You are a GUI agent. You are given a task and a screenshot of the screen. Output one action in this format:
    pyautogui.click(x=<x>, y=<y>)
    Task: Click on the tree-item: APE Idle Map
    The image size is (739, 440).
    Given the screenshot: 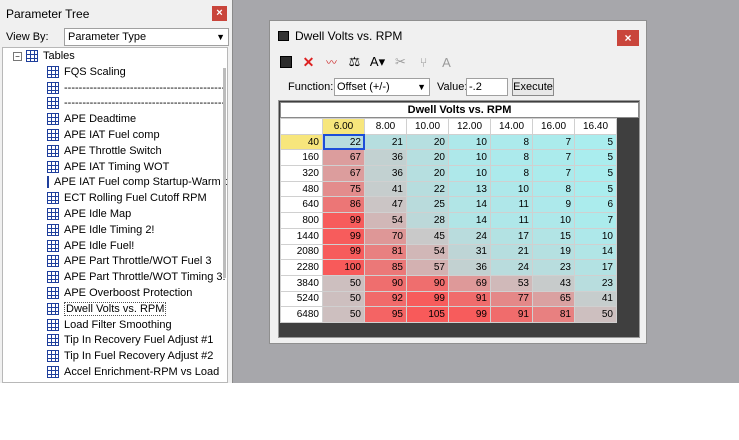 What is the action you would take?
    pyautogui.click(x=137, y=214)
    